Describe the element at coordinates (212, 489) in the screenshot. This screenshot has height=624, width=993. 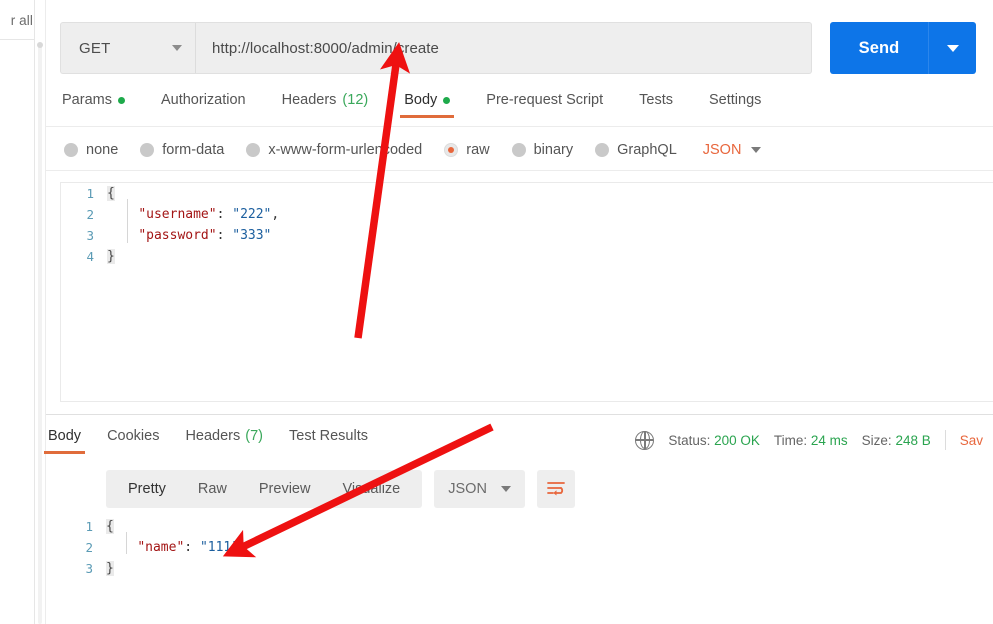
I see `view-mode-raw: Raw` at that location.